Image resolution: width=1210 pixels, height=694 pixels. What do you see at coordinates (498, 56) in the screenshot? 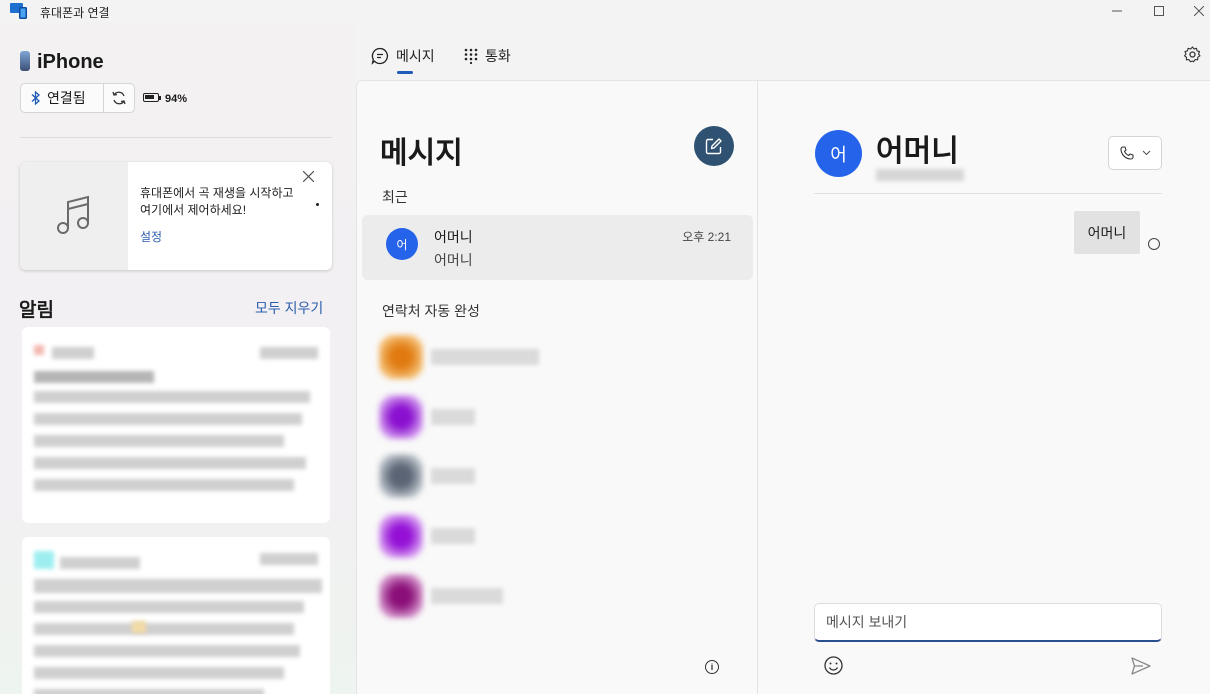
I see `tab-label: 통화` at bounding box center [498, 56].